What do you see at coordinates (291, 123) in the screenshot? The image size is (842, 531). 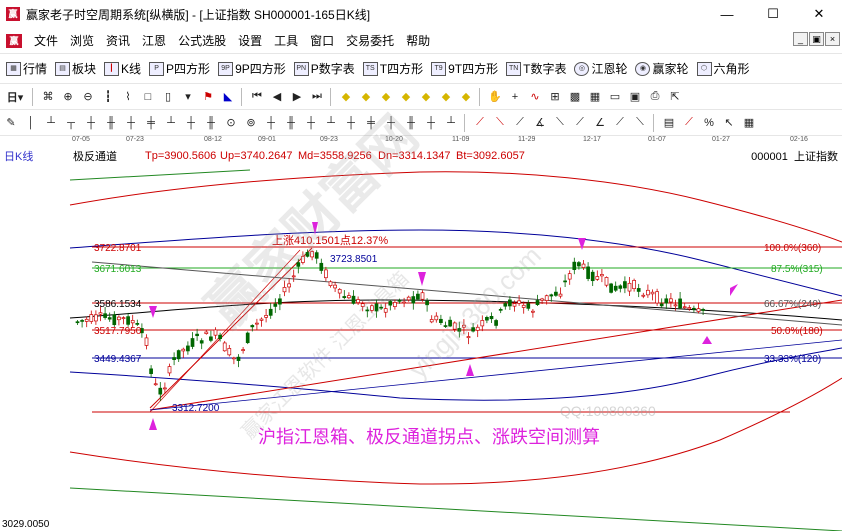 I see `tline-11-icon: ╫` at bounding box center [291, 123].